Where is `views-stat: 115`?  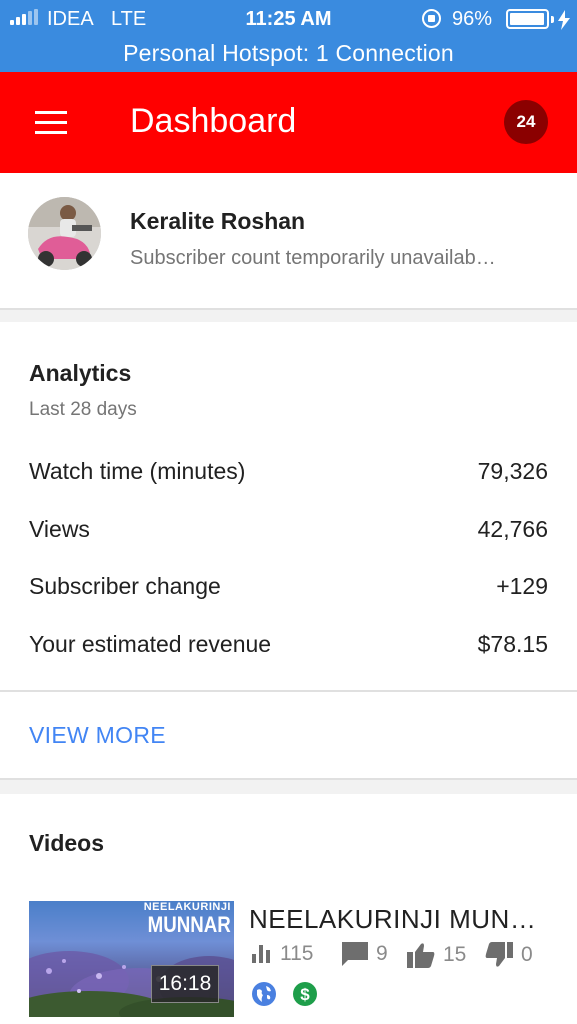 views-stat: 115 is located at coordinates (282, 954).